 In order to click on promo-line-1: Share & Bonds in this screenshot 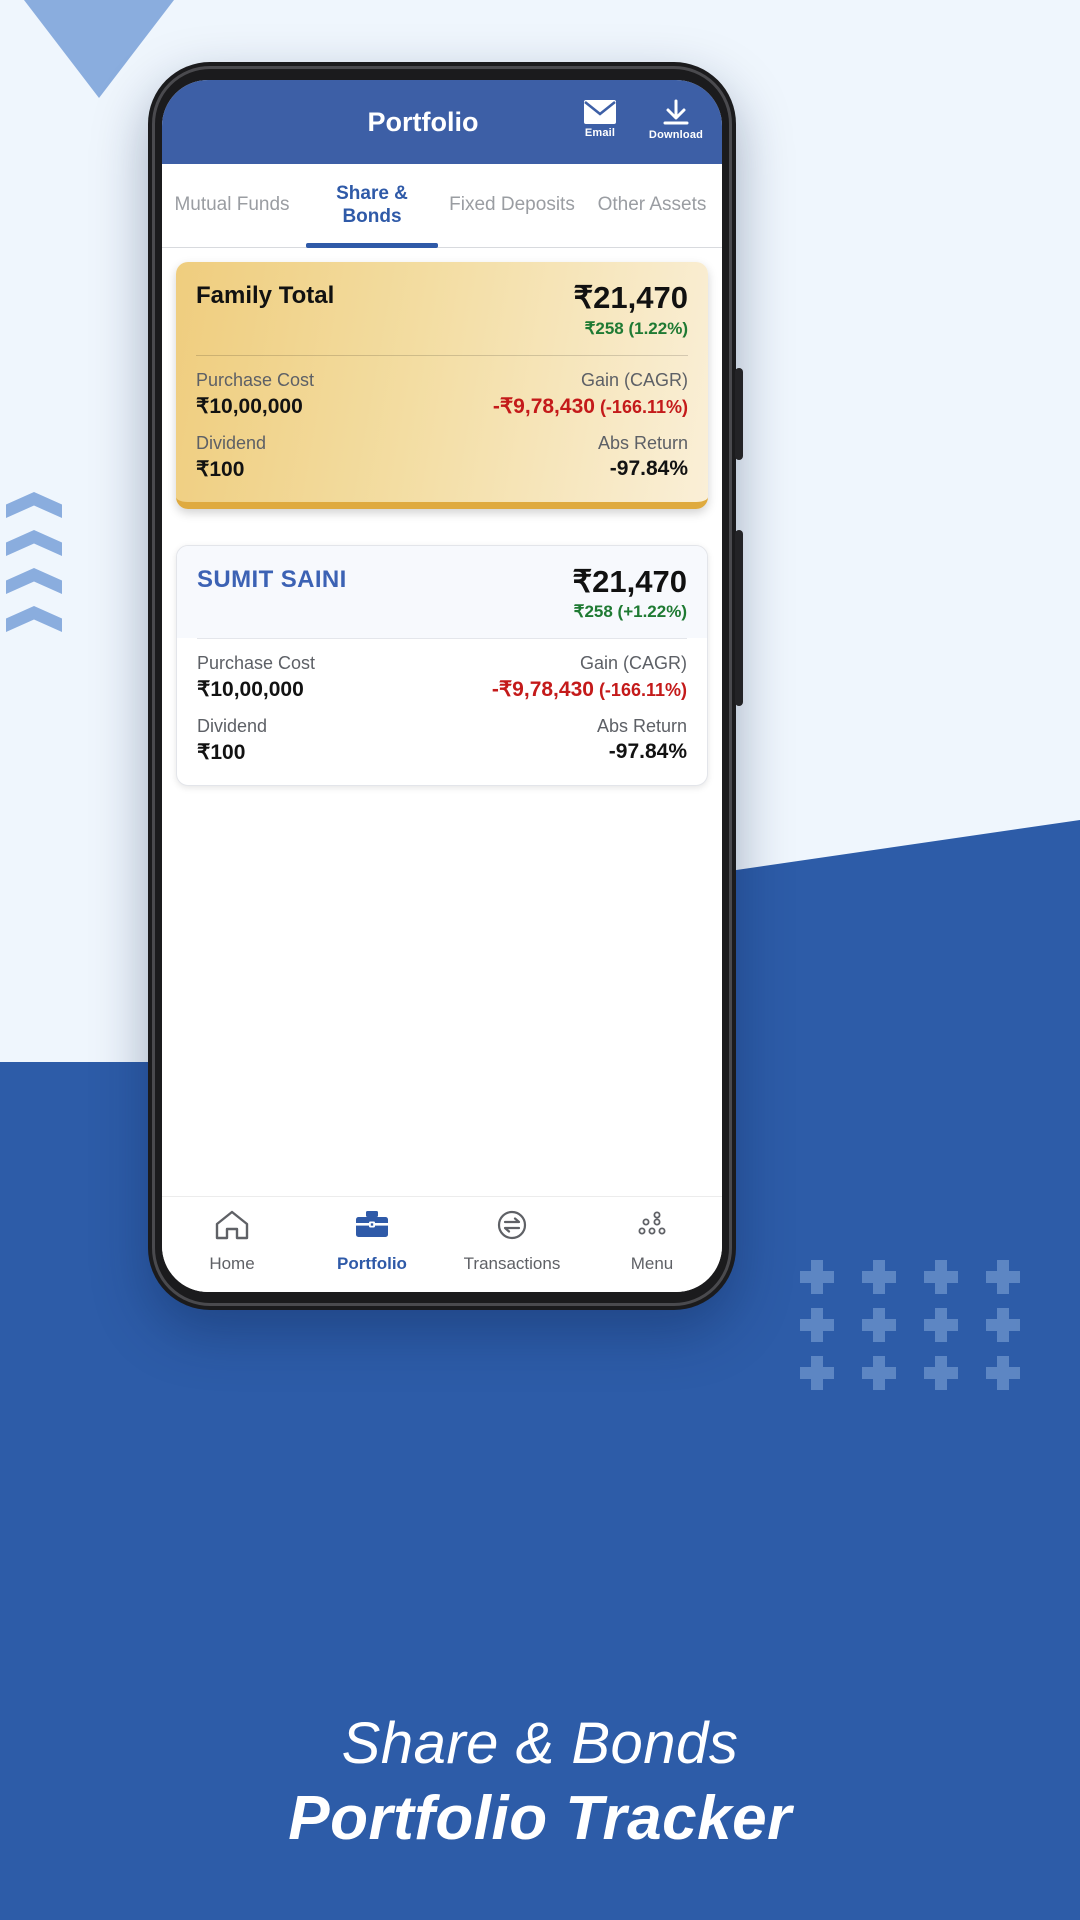, I will do `click(540, 1743)`.